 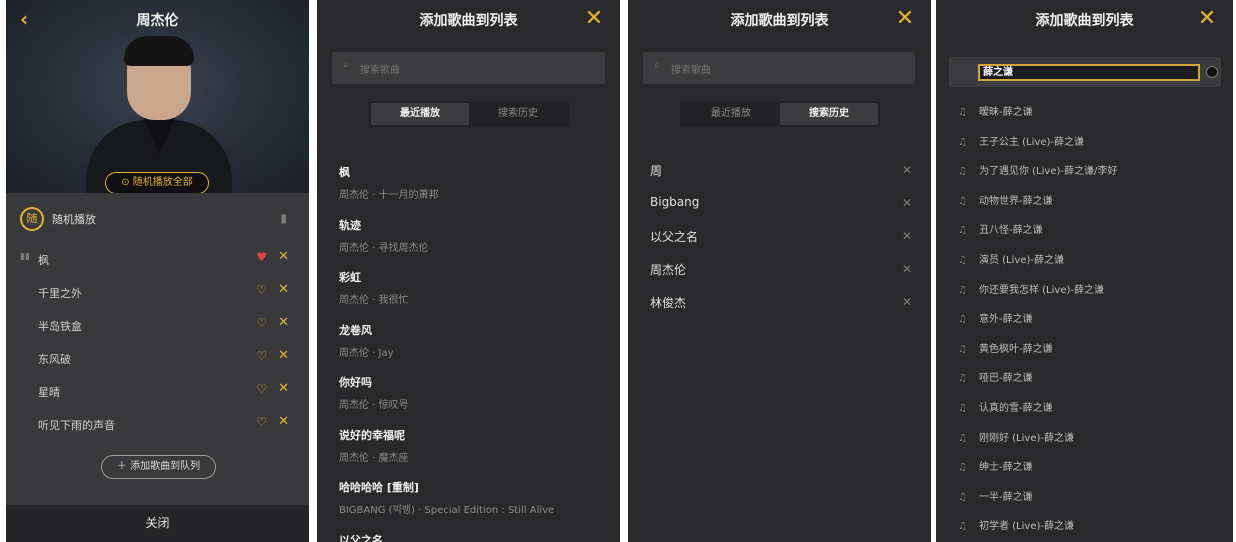 What do you see at coordinates (157, 325) in the screenshot?
I see `queue-row: 半岛铁盒 ♡ ✕` at bounding box center [157, 325].